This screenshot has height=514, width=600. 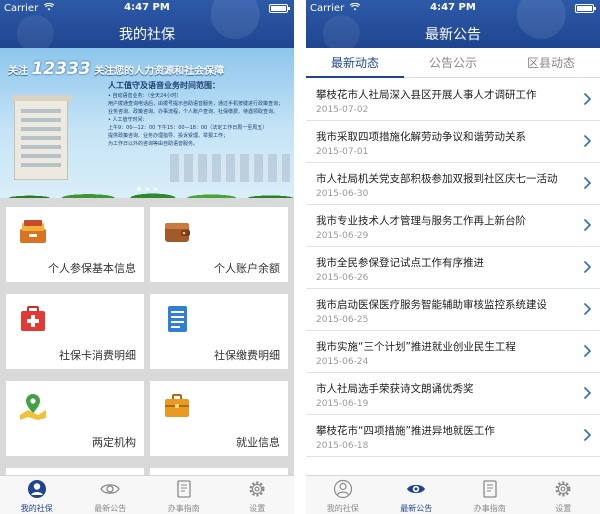 What do you see at coordinates (219, 331) in the screenshot?
I see `tile-payment-details: 社保缴费明细` at bounding box center [219, 331].